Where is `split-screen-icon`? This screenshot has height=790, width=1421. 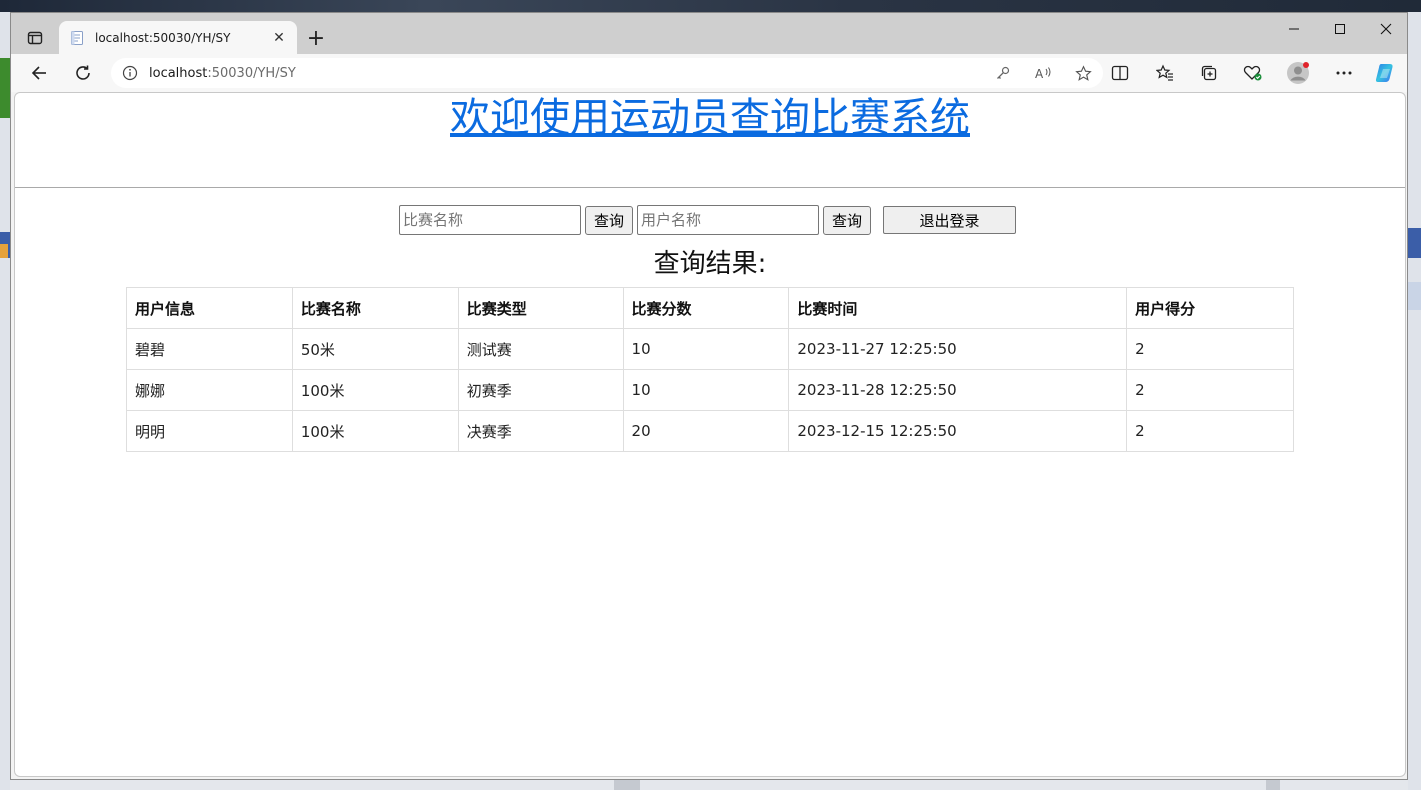
split-screen-icon is located at coordinates (1120, 73).